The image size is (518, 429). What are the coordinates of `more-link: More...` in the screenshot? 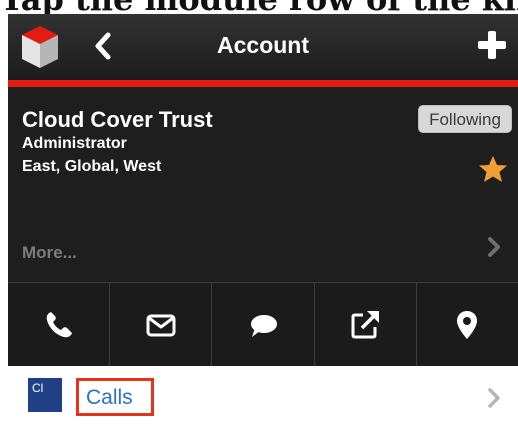 It's located at (49, 253).